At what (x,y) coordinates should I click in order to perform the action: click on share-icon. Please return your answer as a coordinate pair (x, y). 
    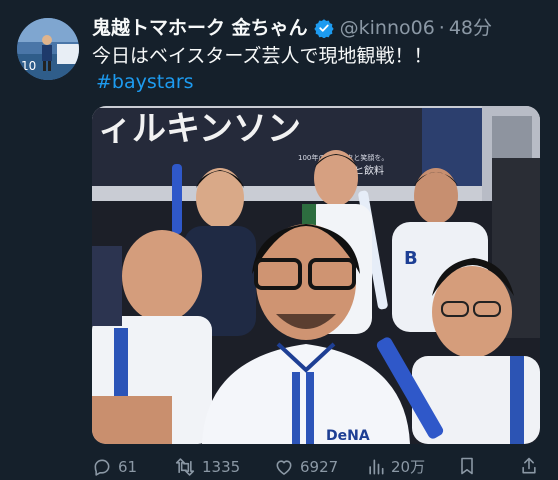
    Looking at the image, I should click on (529, 466).